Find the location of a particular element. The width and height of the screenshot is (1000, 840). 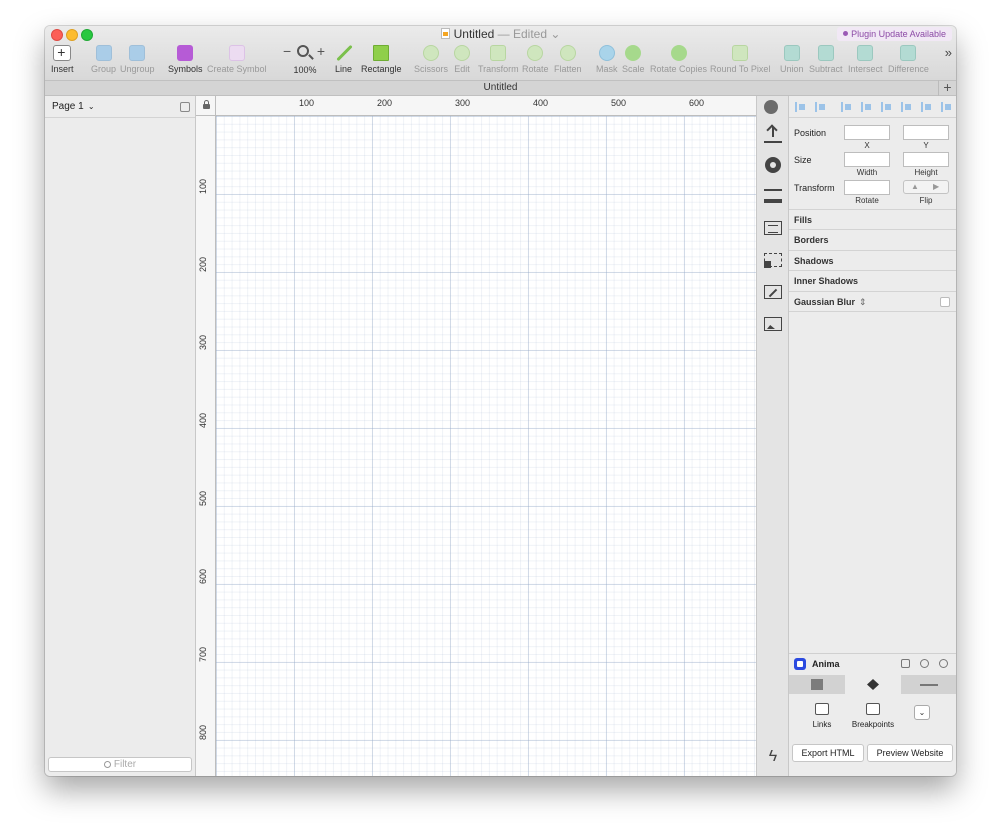

panel-toggle-icon is located at coordinates (905, 663).